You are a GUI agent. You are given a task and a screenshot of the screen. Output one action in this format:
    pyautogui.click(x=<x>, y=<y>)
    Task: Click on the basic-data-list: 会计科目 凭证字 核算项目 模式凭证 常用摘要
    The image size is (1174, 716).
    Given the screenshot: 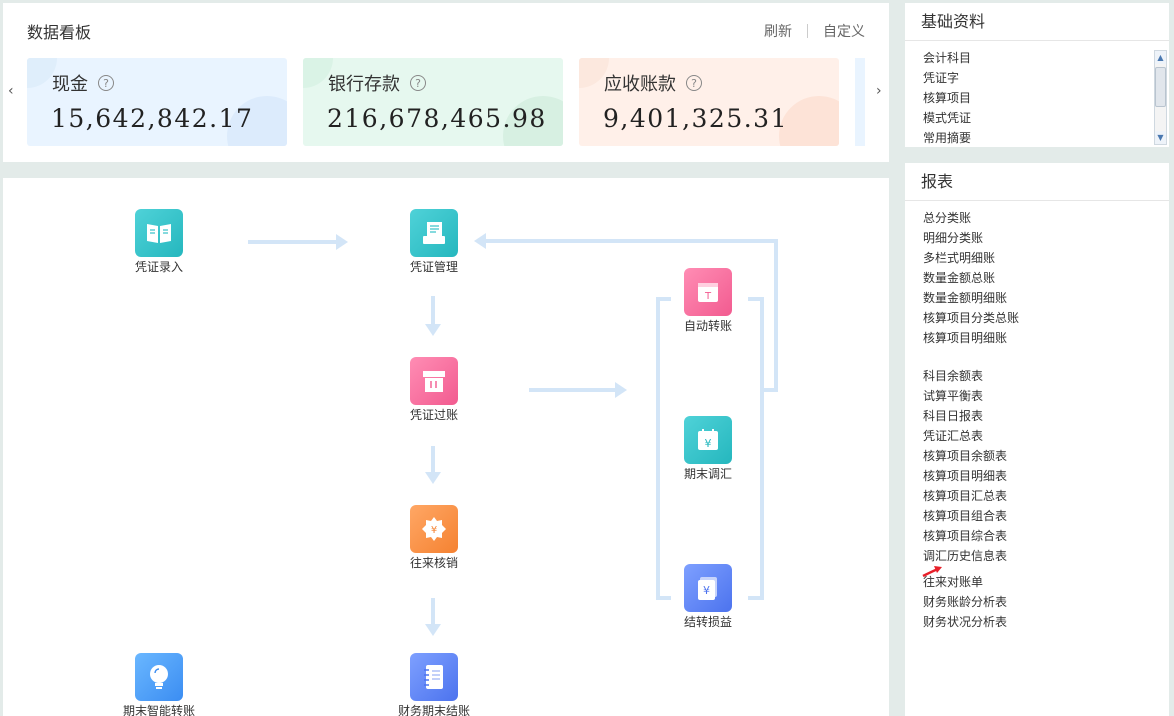 What is the action you would take?
    pyautogui.click(x=1037, y=93)
    